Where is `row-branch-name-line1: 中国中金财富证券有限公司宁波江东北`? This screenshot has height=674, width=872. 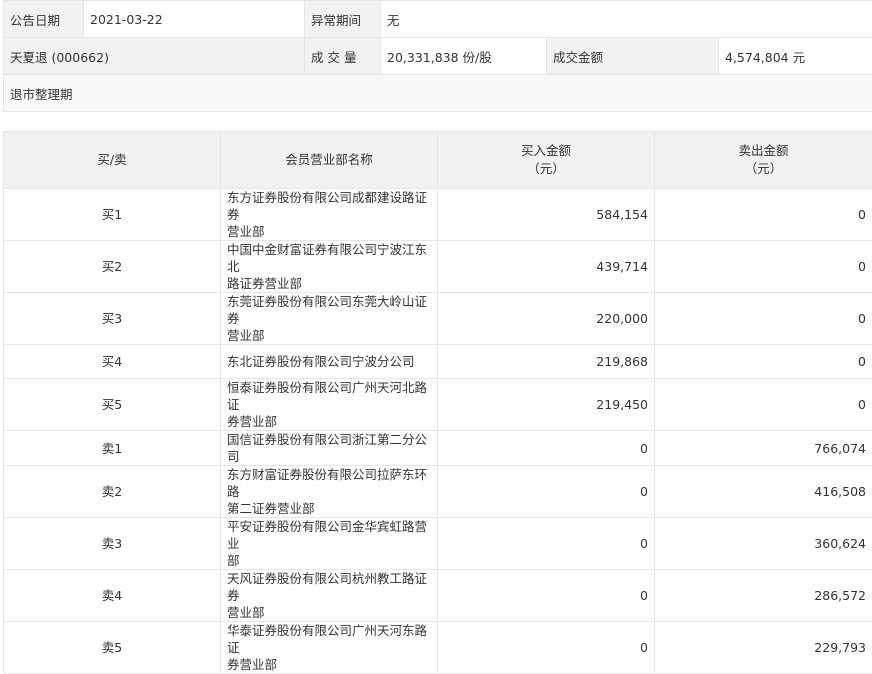
row-branch-name-line1: 中国中金财富证券有限公司宁波江东北 is located at coordinates (329, 258).